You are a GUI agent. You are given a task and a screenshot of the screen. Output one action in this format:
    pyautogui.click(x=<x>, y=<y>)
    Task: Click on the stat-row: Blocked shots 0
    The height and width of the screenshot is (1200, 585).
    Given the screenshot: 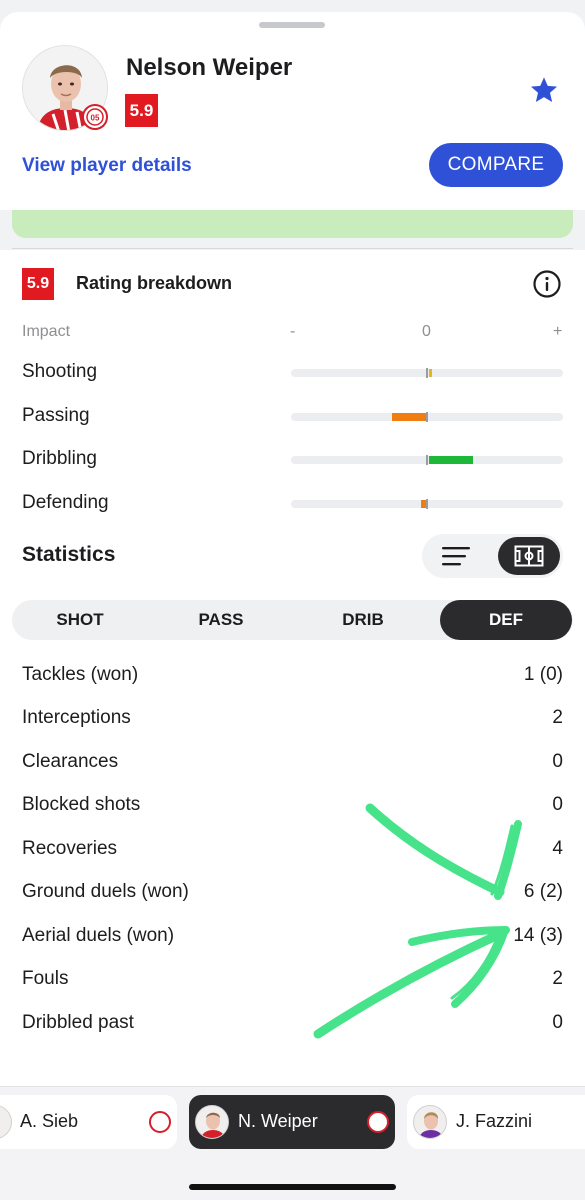 What is the action you would take?
    pyautogui.click(x=292, y=807)
    